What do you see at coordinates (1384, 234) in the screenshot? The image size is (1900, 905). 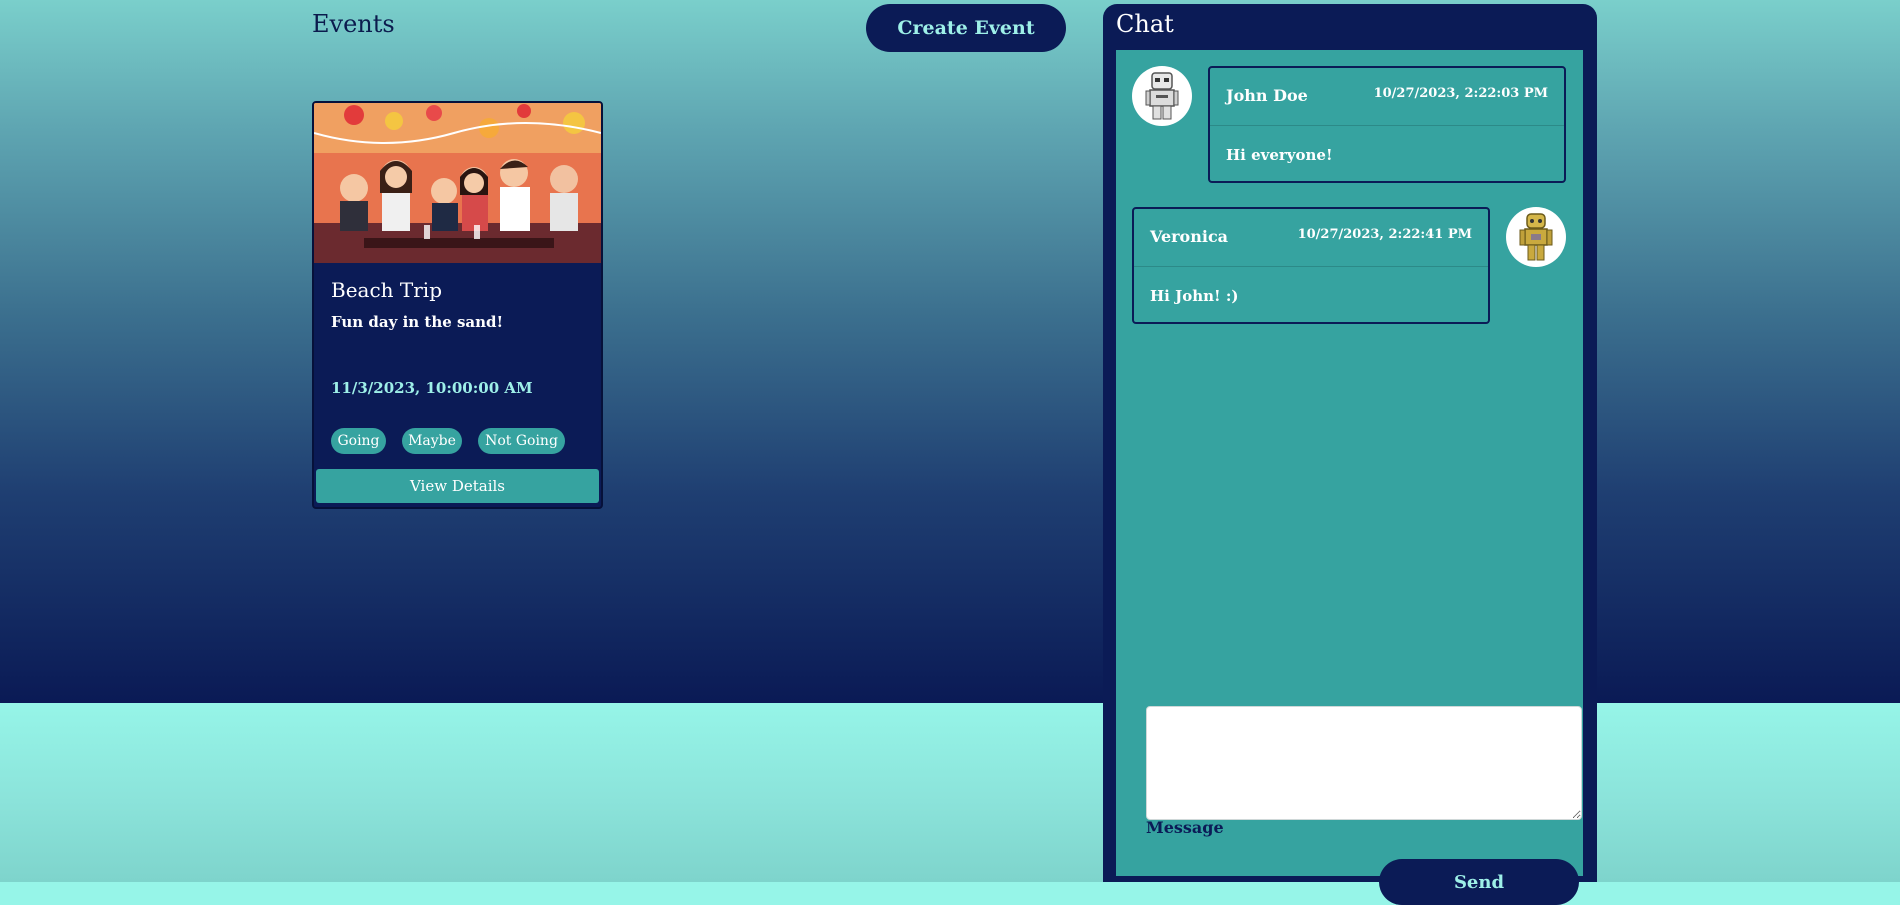 I see `message-timestamp: 10/27/2023, 2:22:41 PM` at bounding box center [1384, 234].